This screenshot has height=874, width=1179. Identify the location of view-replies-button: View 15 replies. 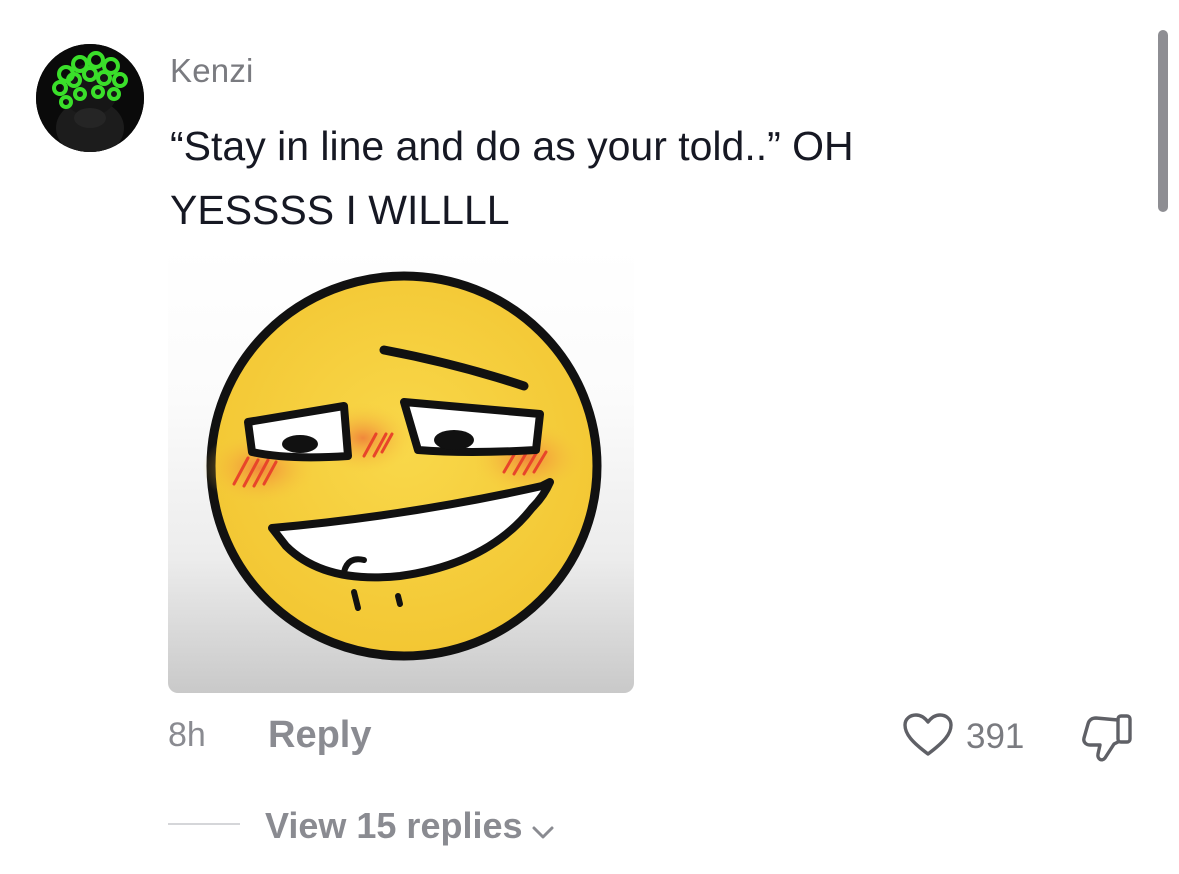
(410, 826).